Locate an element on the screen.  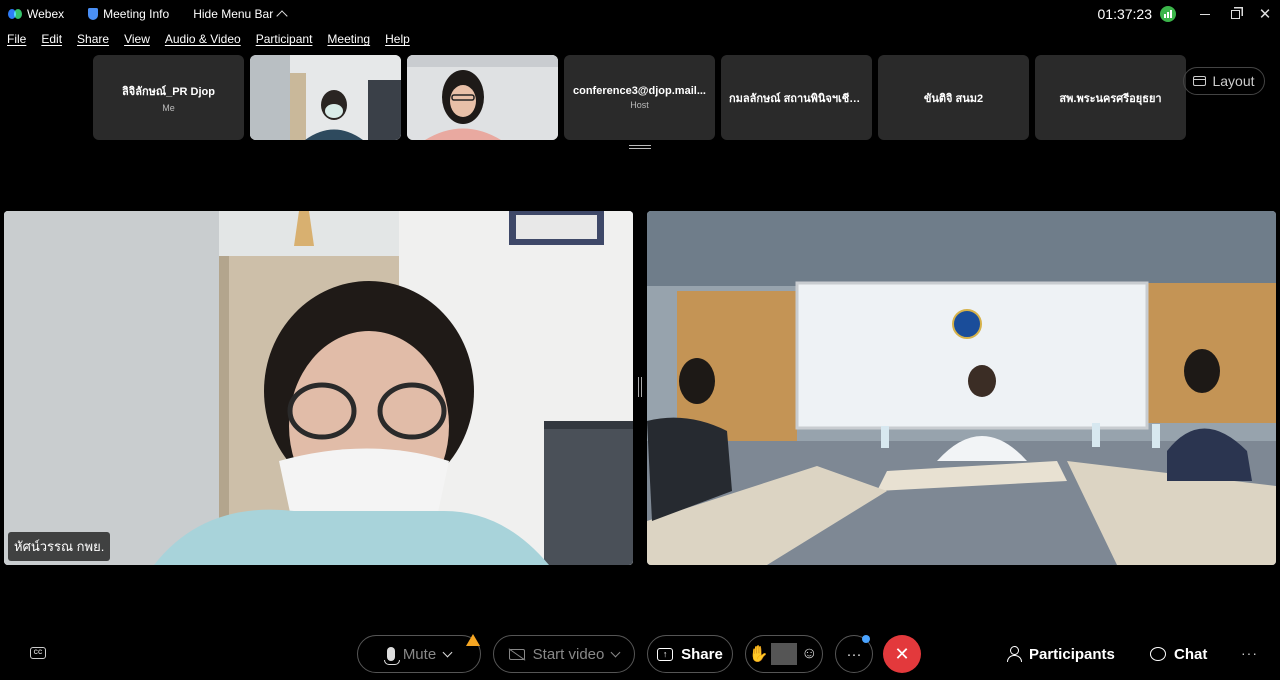
start-video-label: Start video is located at coordinates (568, 654).